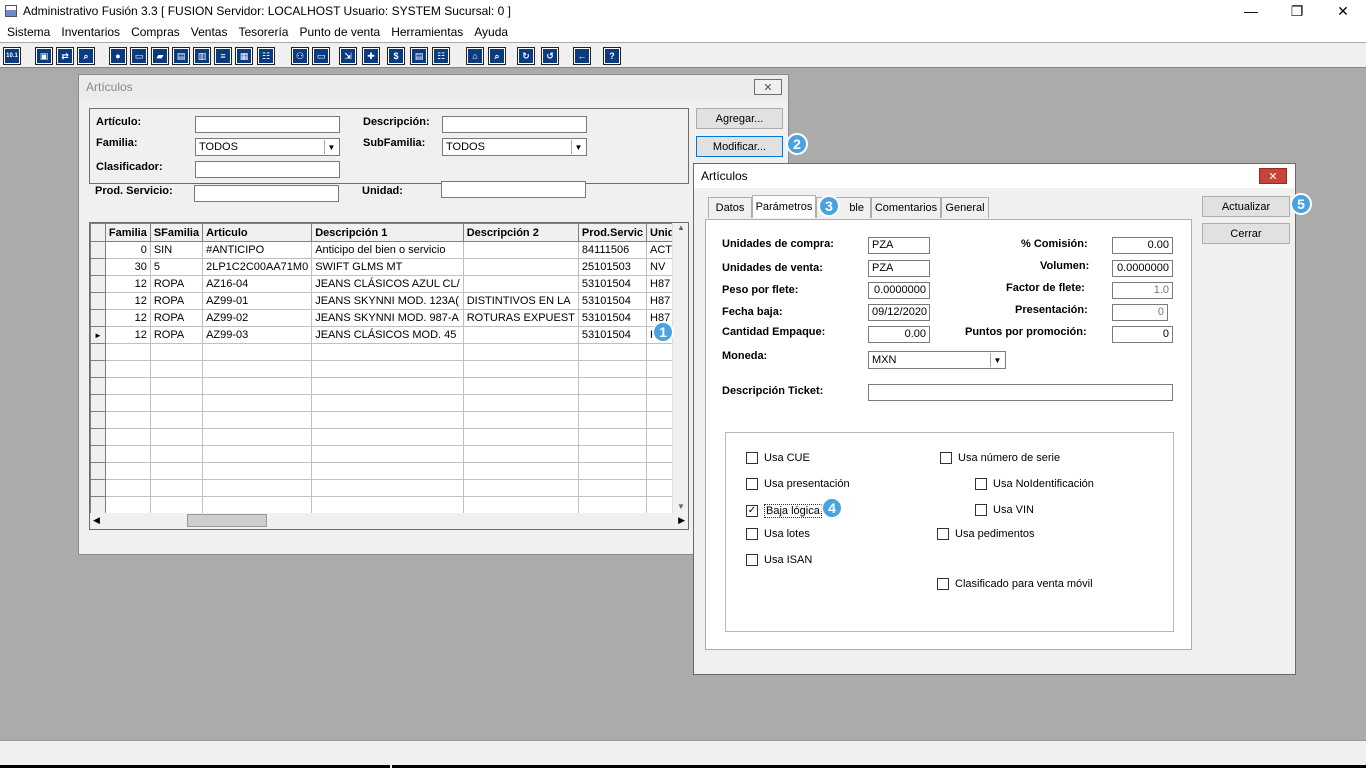 The height and width of the screenshot is (768, 1366). Describe the element at coordinates (526, 56) in the screenshot. I see `refresh-icon: ↻` at that location.